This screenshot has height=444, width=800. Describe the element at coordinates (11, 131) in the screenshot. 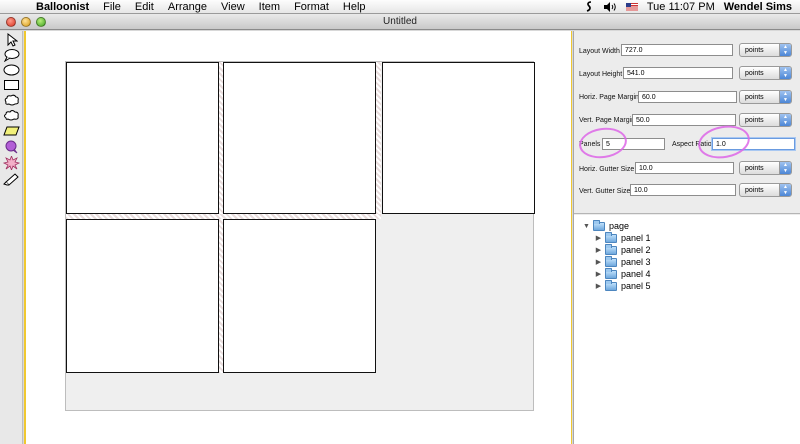

I see `caption-tool-icon` at that location.